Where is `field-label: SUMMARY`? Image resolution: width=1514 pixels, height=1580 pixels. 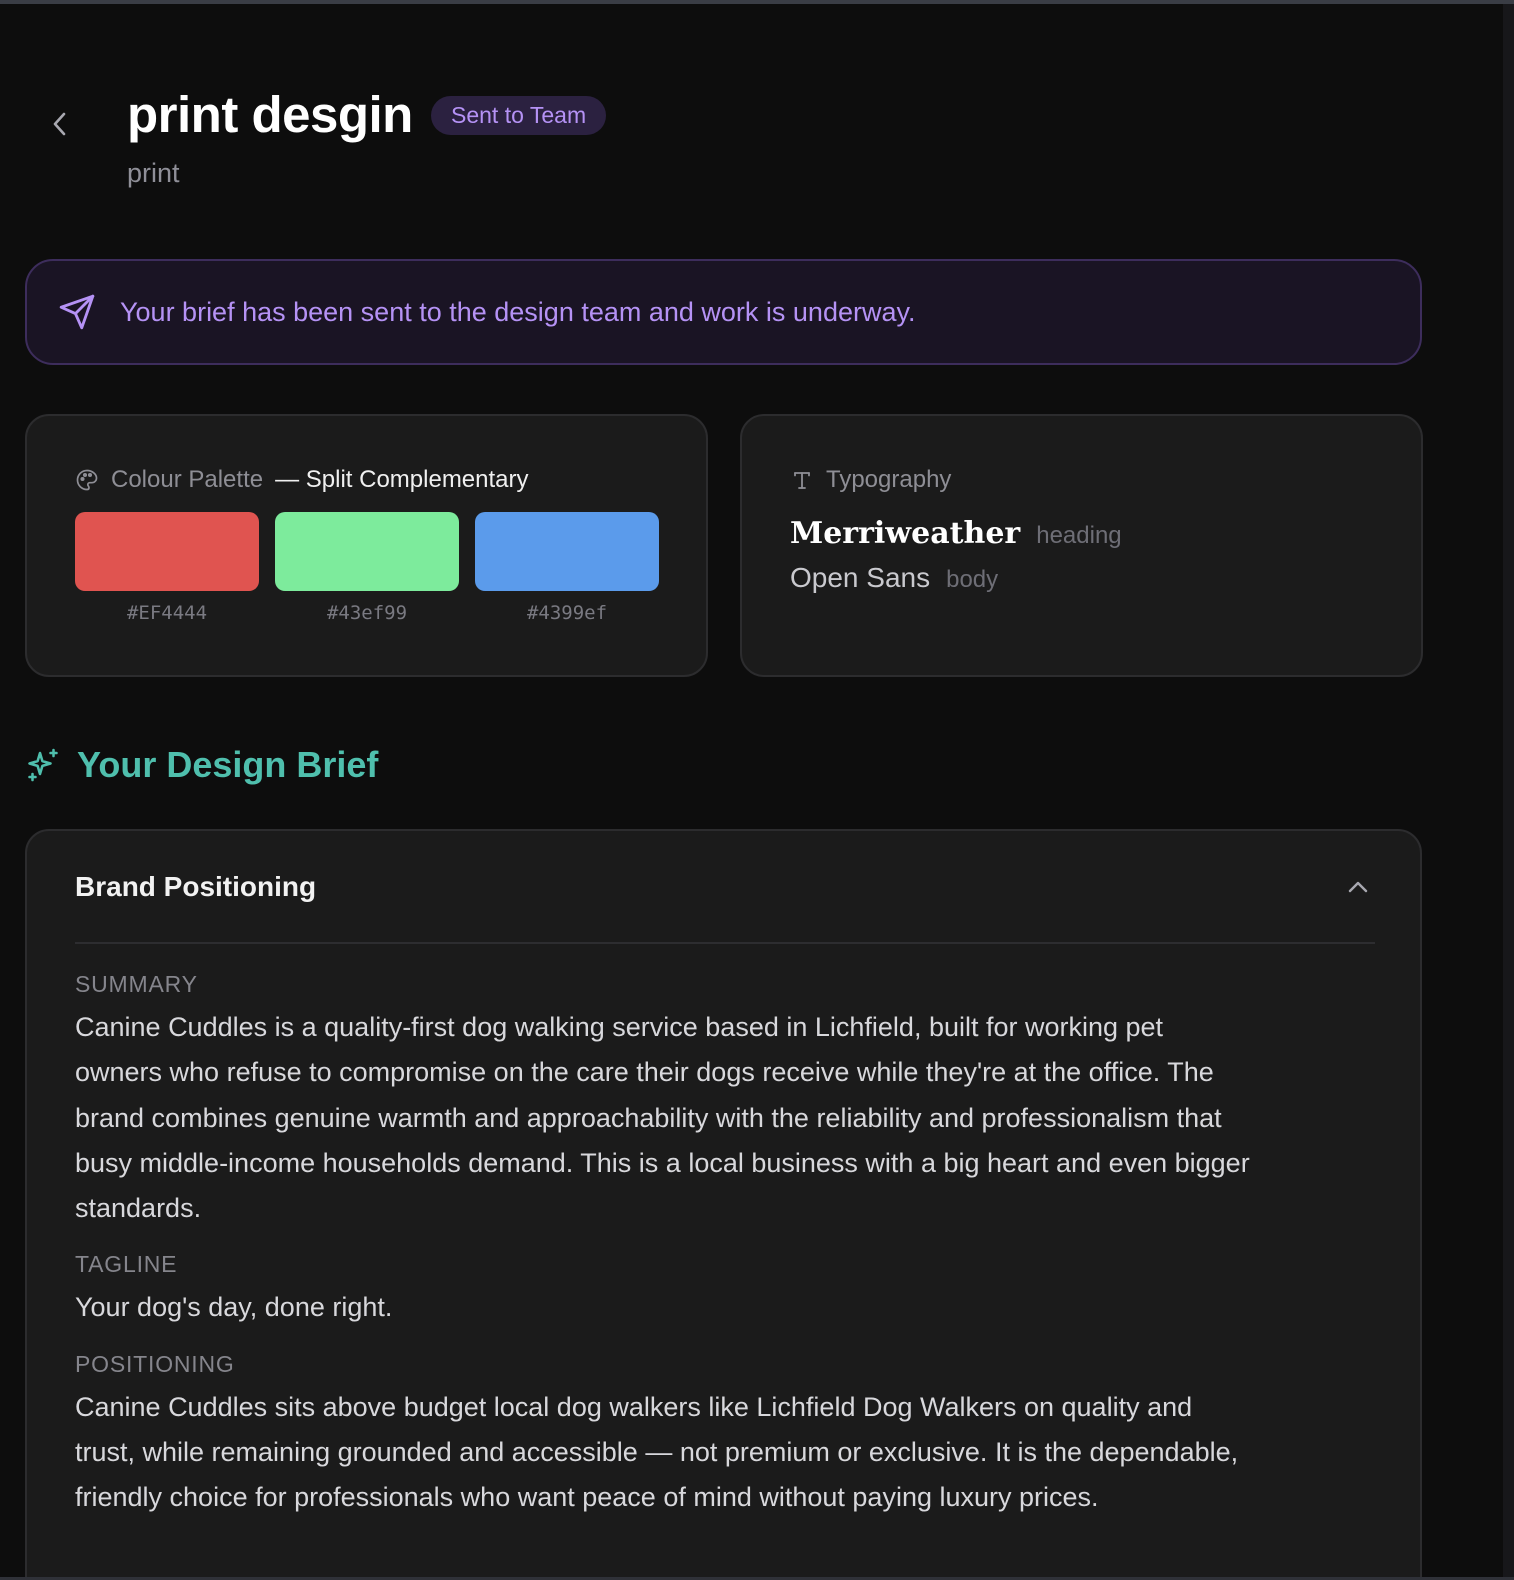 field-label: SUMMARY is located at coordinates (136, 984).